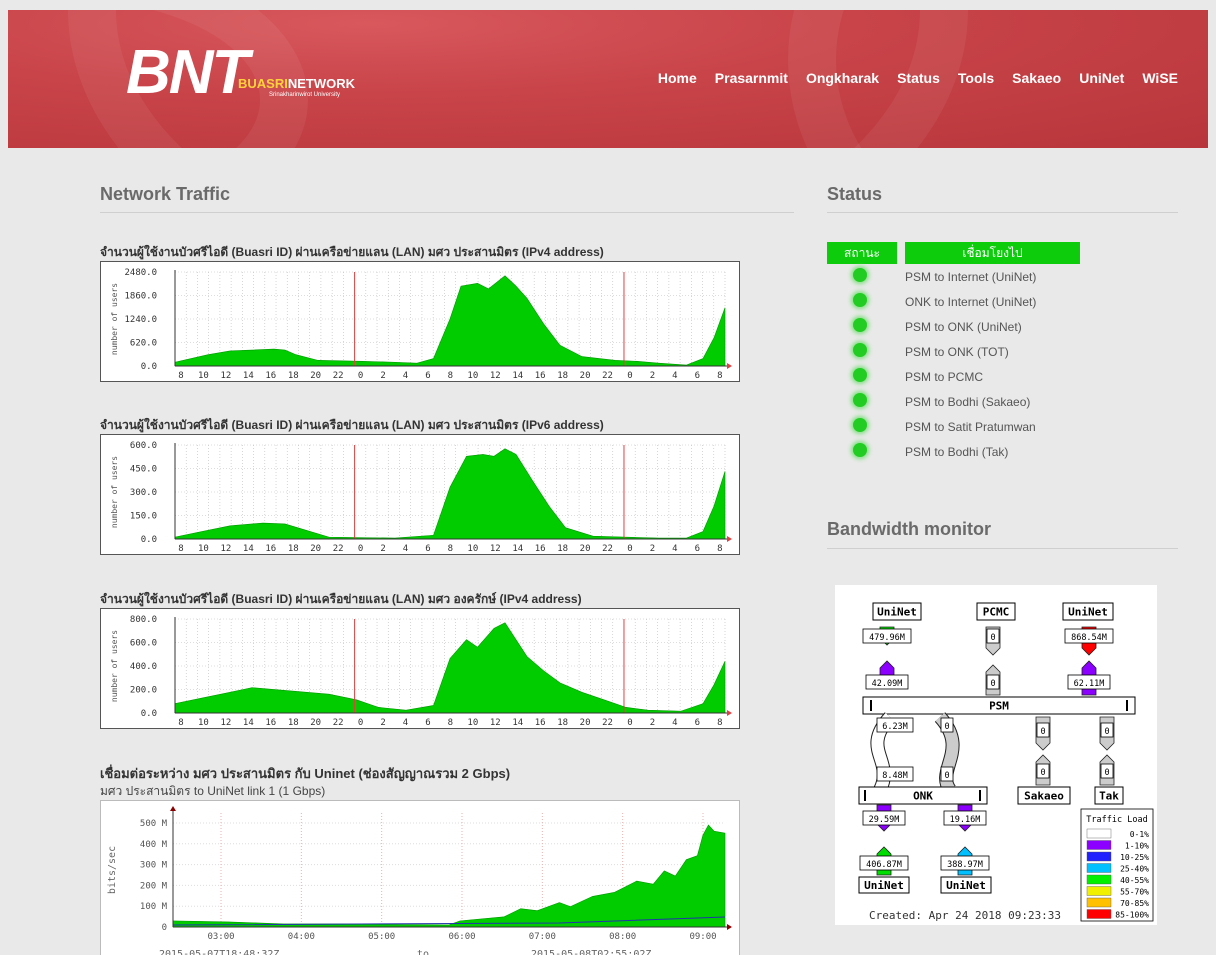 The height and width of the screenshot is (955, 1216). What do you see at coordinates (996, 612) in the screenshot?
I see `node-pcmc: PCMC` at bounding box center [996, 612].